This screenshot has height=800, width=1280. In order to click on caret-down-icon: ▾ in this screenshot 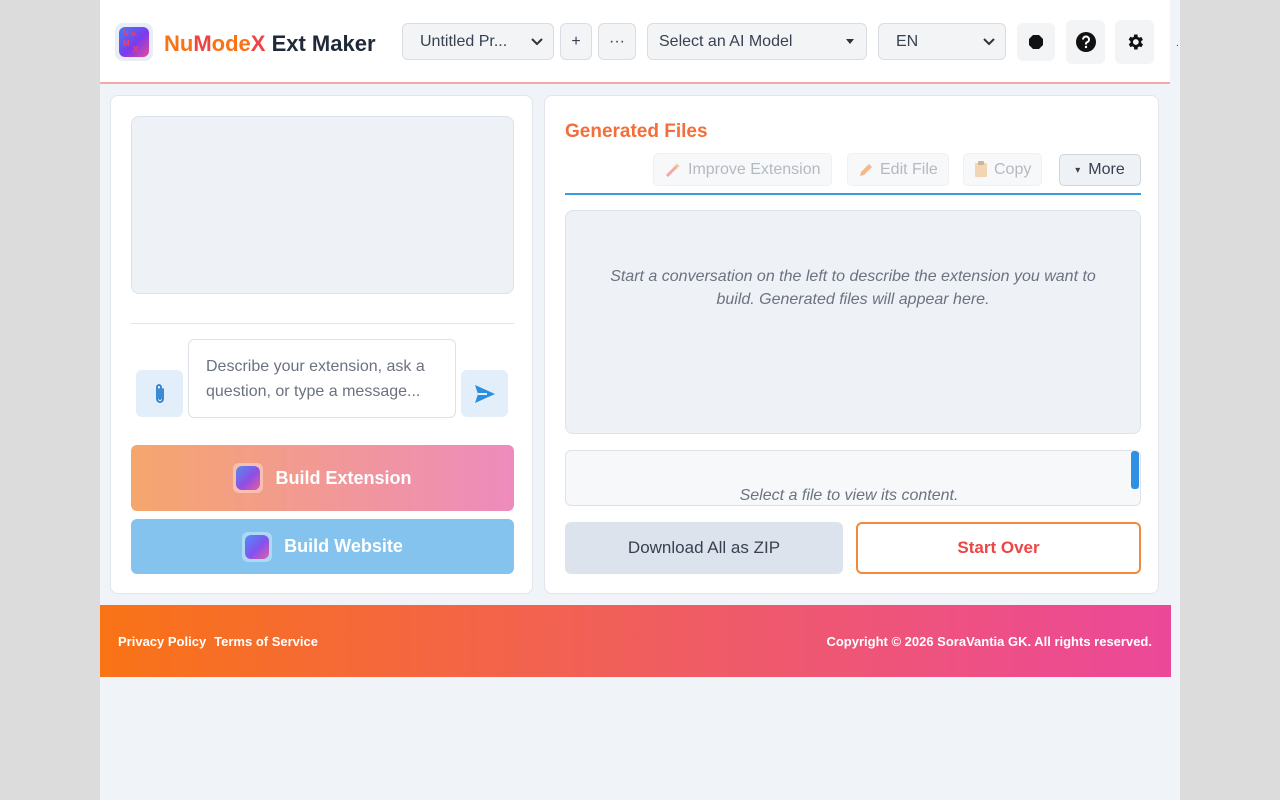, I will do `click(1078, 170)`.